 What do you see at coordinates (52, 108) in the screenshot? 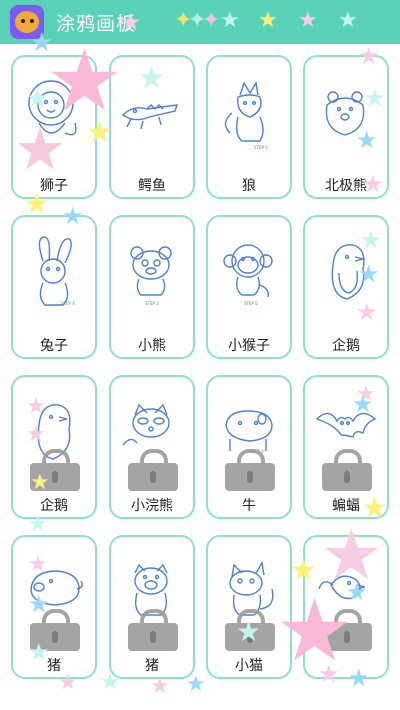
I see `lion-drawing` at bounding box center [52, 108].